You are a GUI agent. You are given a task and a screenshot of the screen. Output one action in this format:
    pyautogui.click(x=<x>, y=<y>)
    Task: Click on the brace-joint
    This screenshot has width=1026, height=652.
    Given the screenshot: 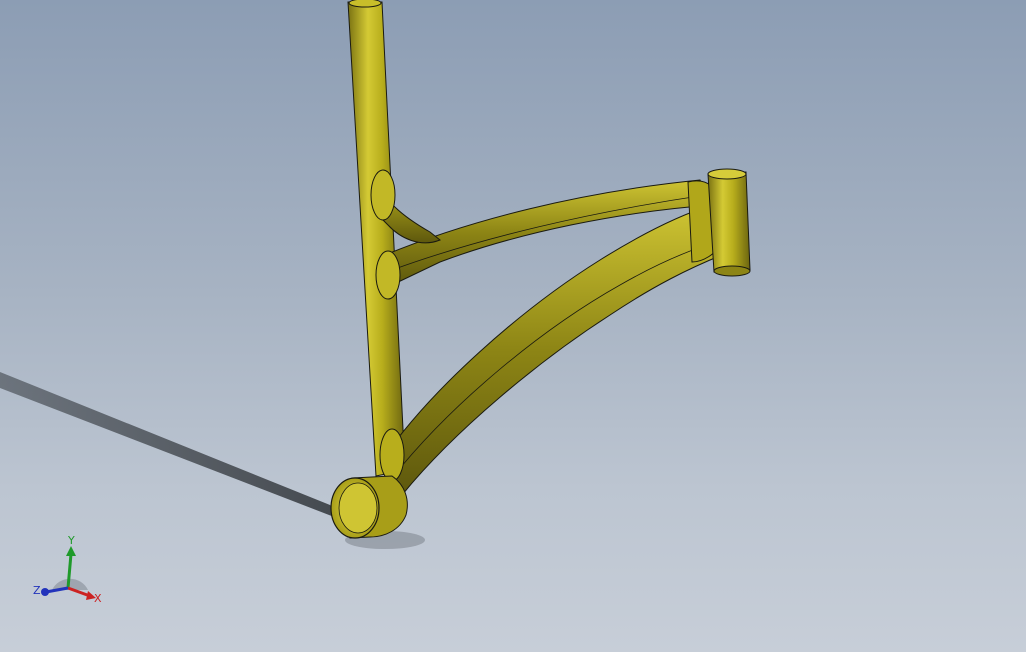 What is the action you would take?
    pyautogui.click(x=383, y=195)
    